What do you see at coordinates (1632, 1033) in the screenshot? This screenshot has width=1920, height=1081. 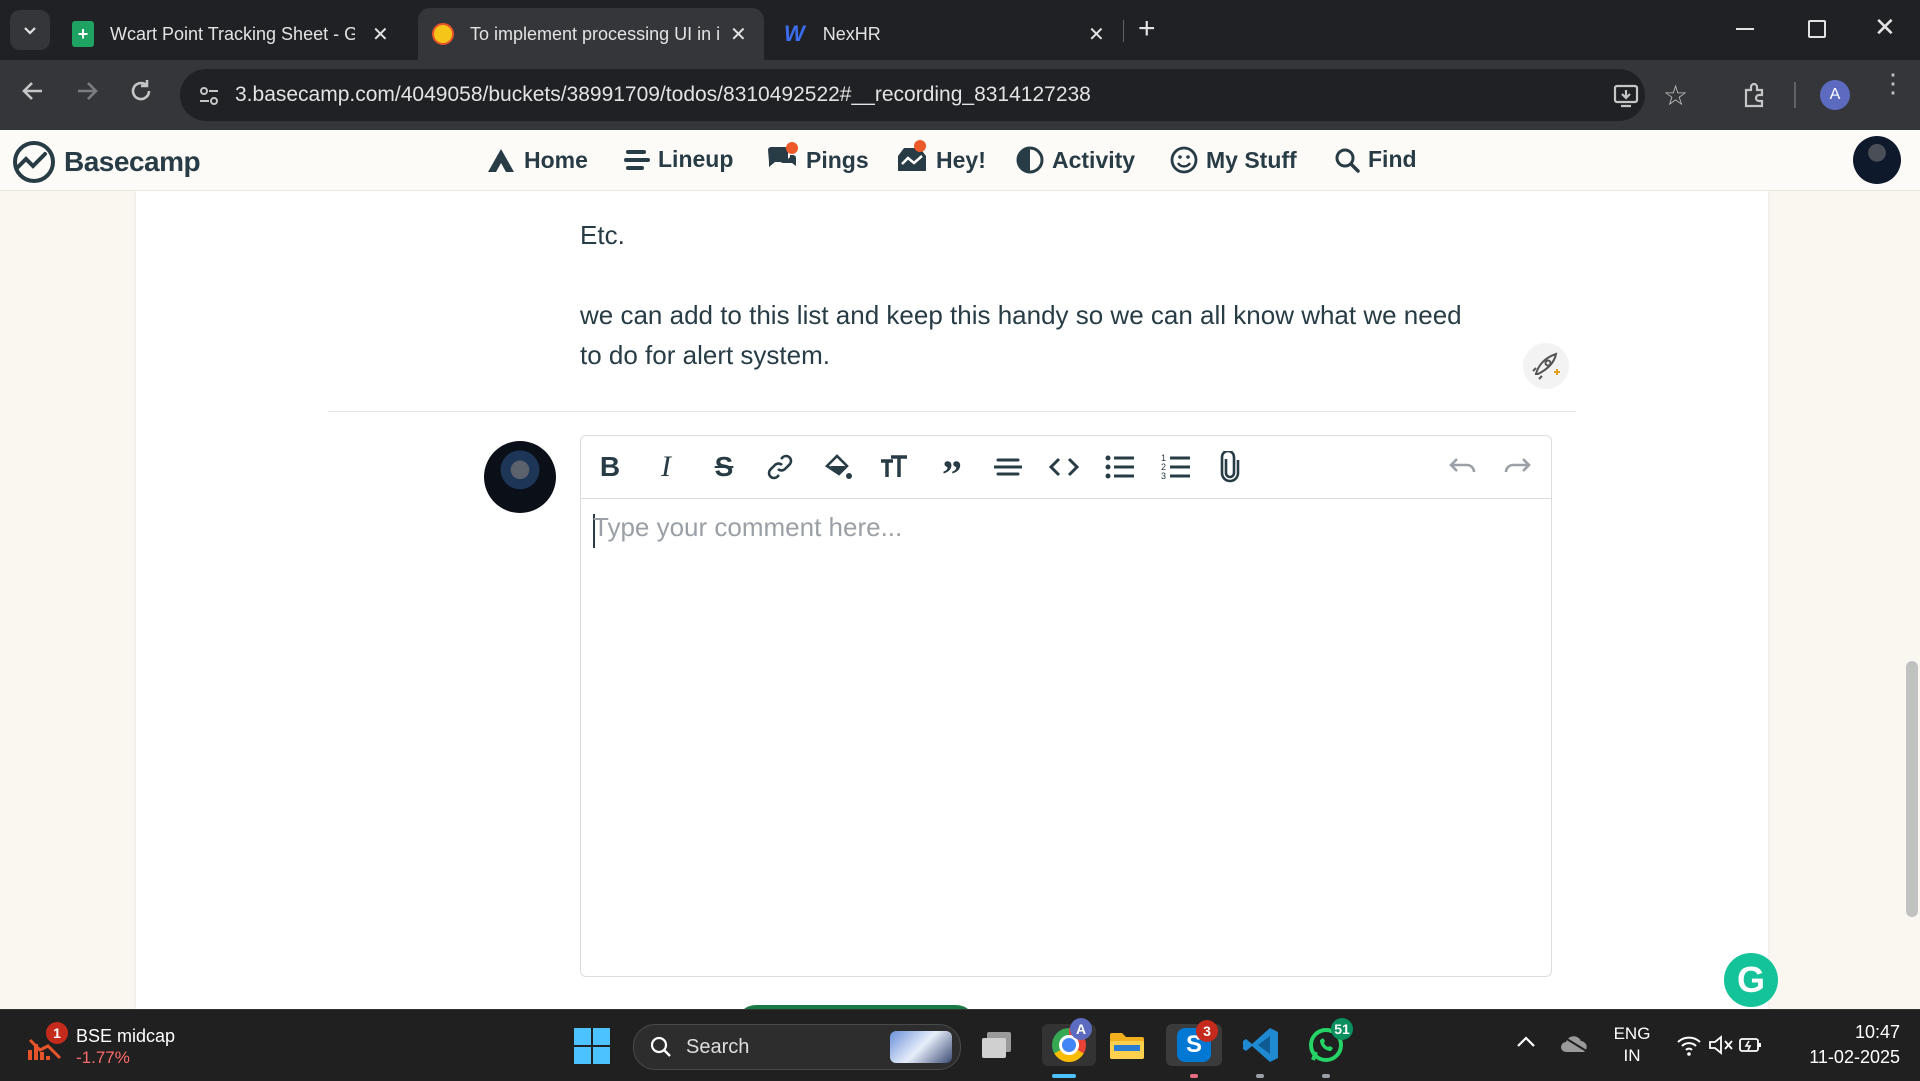 I see `language-label: ENG` at bounding box center [1632, 1033].